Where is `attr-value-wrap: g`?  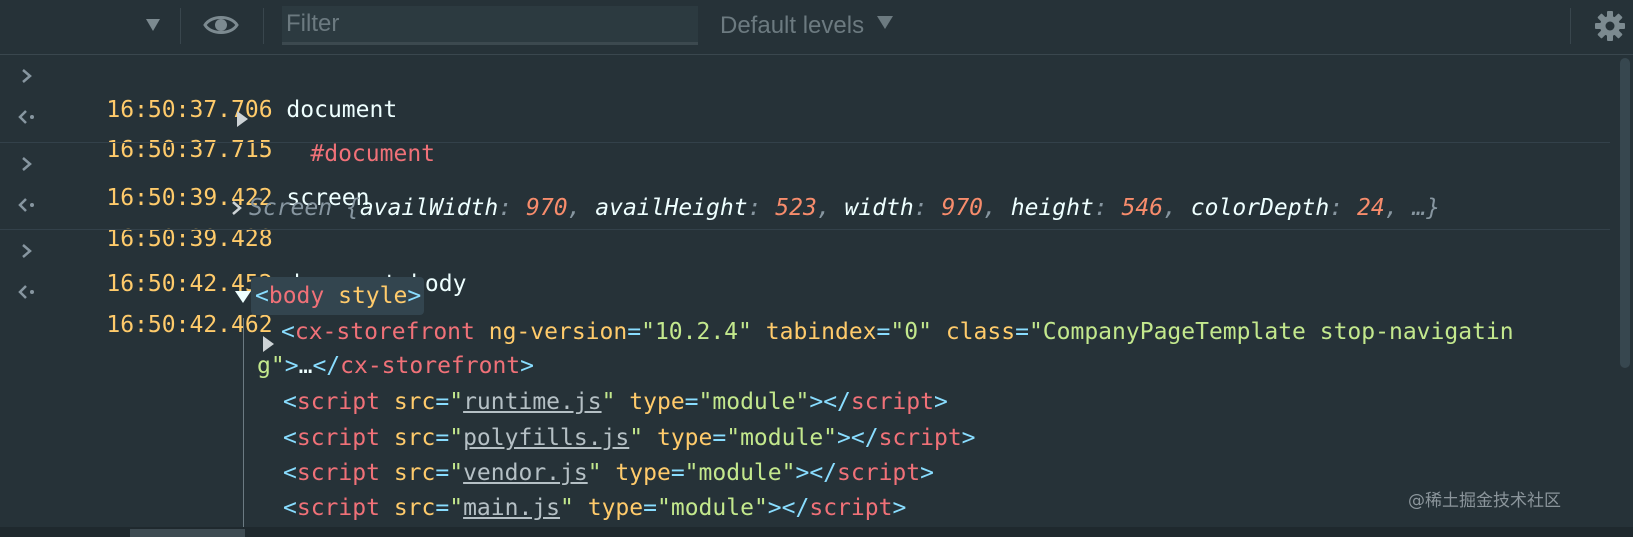
attr-value-wrap: g is located at coordinates (264, 366).